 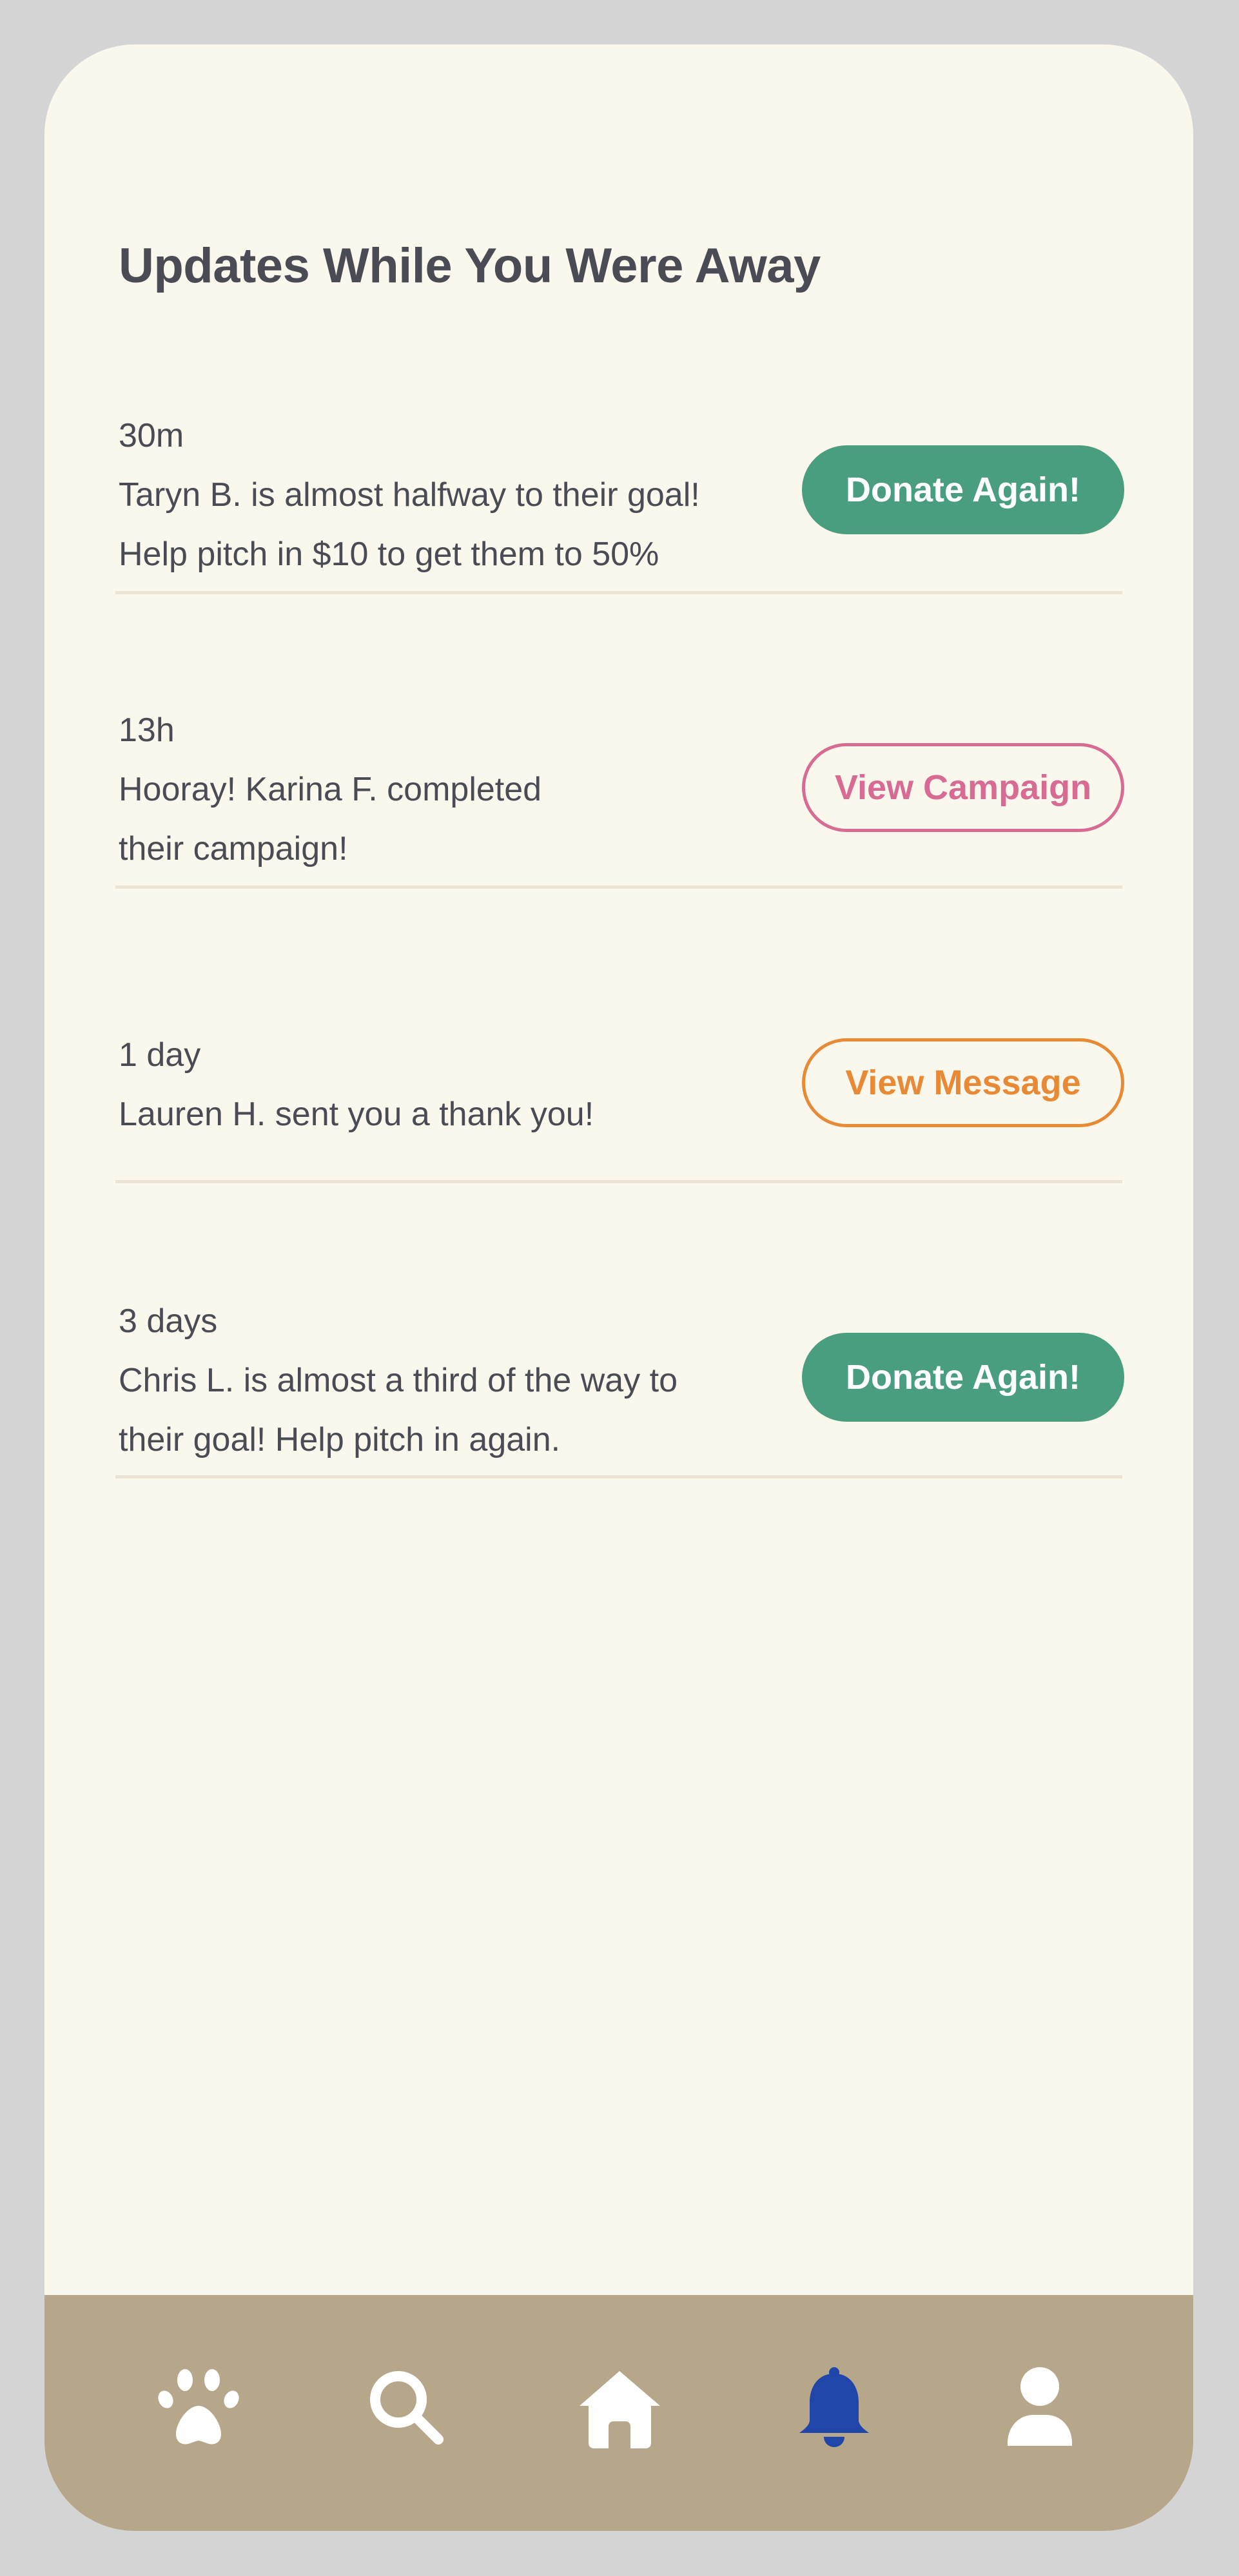 I want to click on update-time: 3 days, so click(x=168, y=1321).